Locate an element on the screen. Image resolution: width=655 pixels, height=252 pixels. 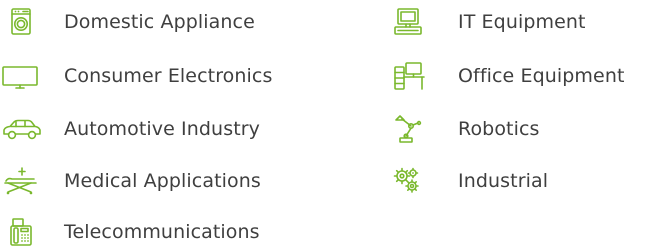
industry-item-consumer-electronics: Consumer Electronics is located at coordinates (136, 76).